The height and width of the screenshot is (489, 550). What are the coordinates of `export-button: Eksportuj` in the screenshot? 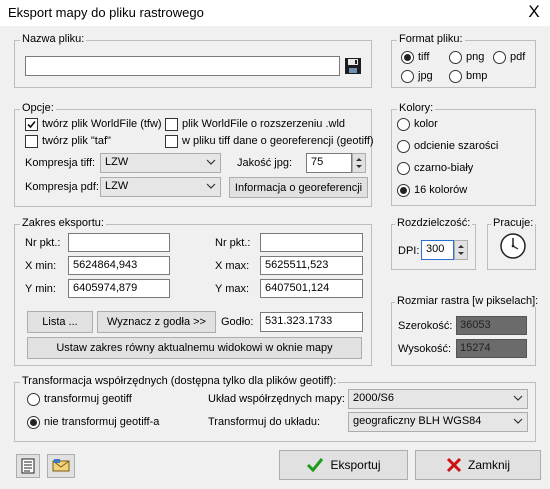 It's located at (343, 465).